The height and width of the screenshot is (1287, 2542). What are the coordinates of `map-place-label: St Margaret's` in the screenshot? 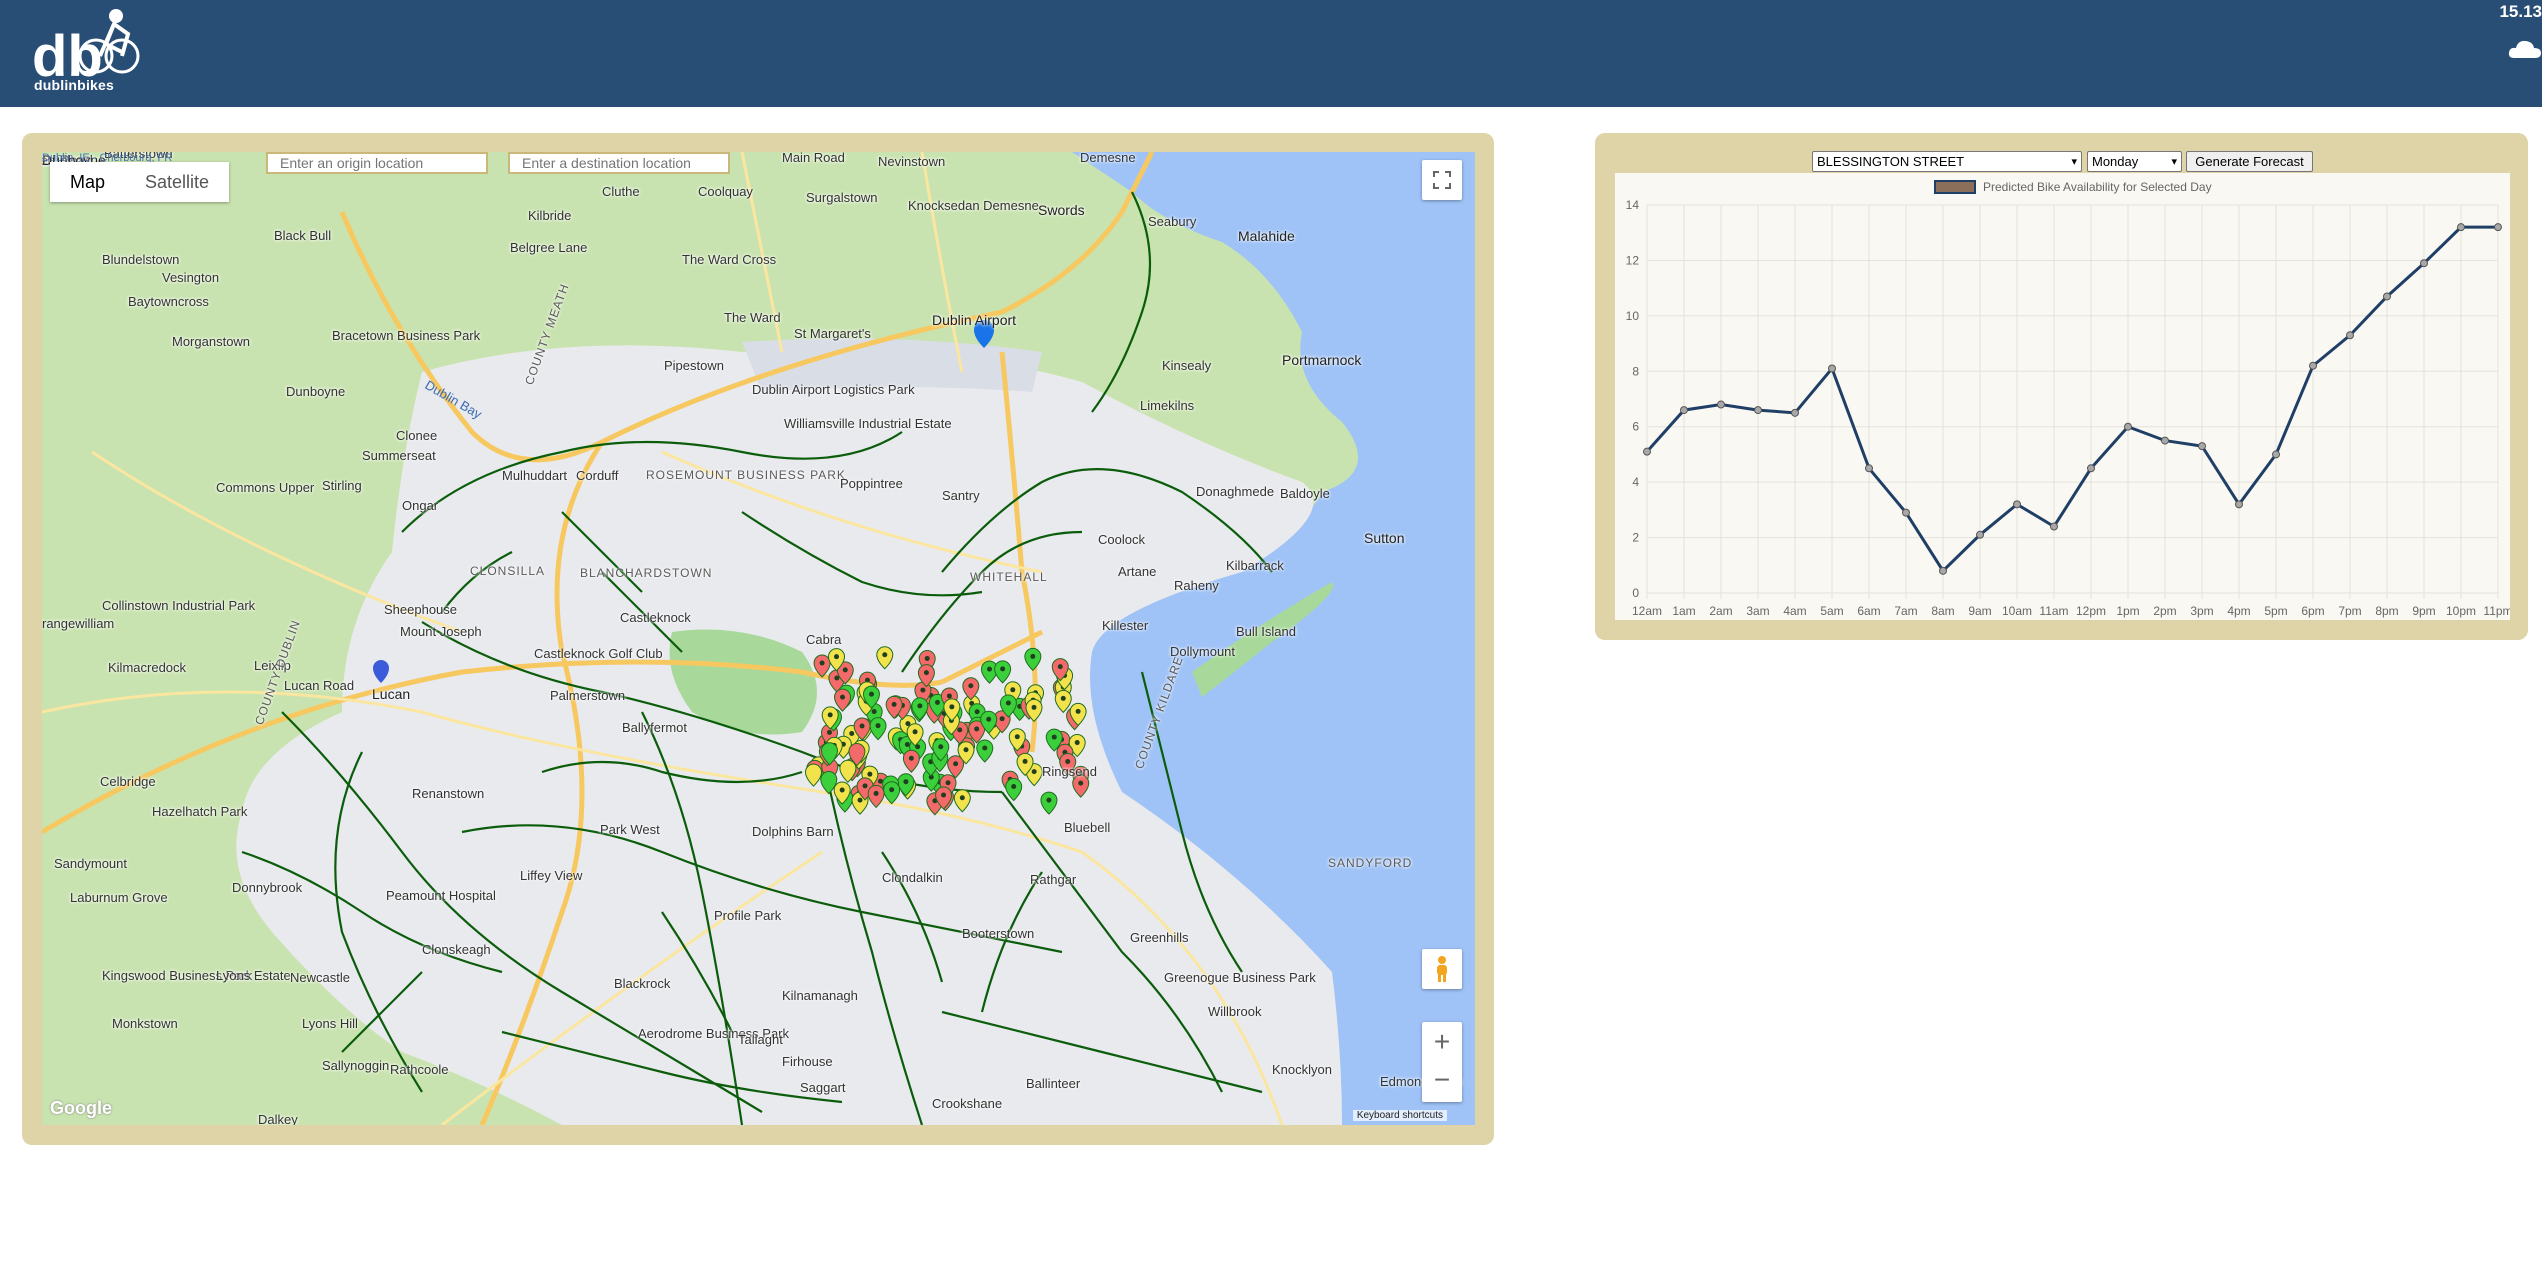 It's located at (832, 333).